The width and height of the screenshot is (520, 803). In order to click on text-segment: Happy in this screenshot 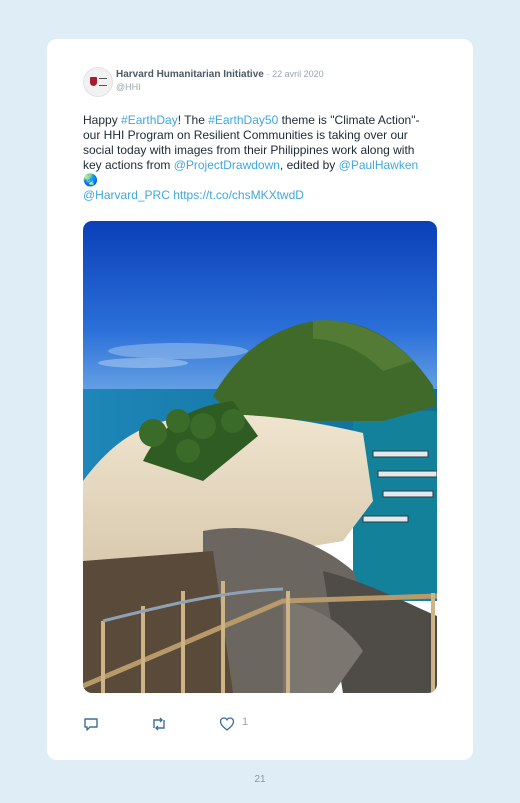, I will do `click(102, 120)`.